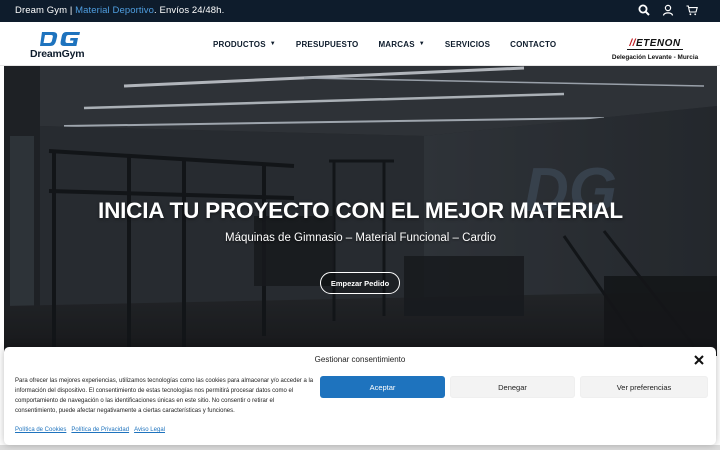 The height and width of the screenshot is (450, 720). What do you see at coordinates (189, 10) in the screenshot?
I see `topbar-shipping: . Envíos 24/48h.` at bounding box center [189, 10].